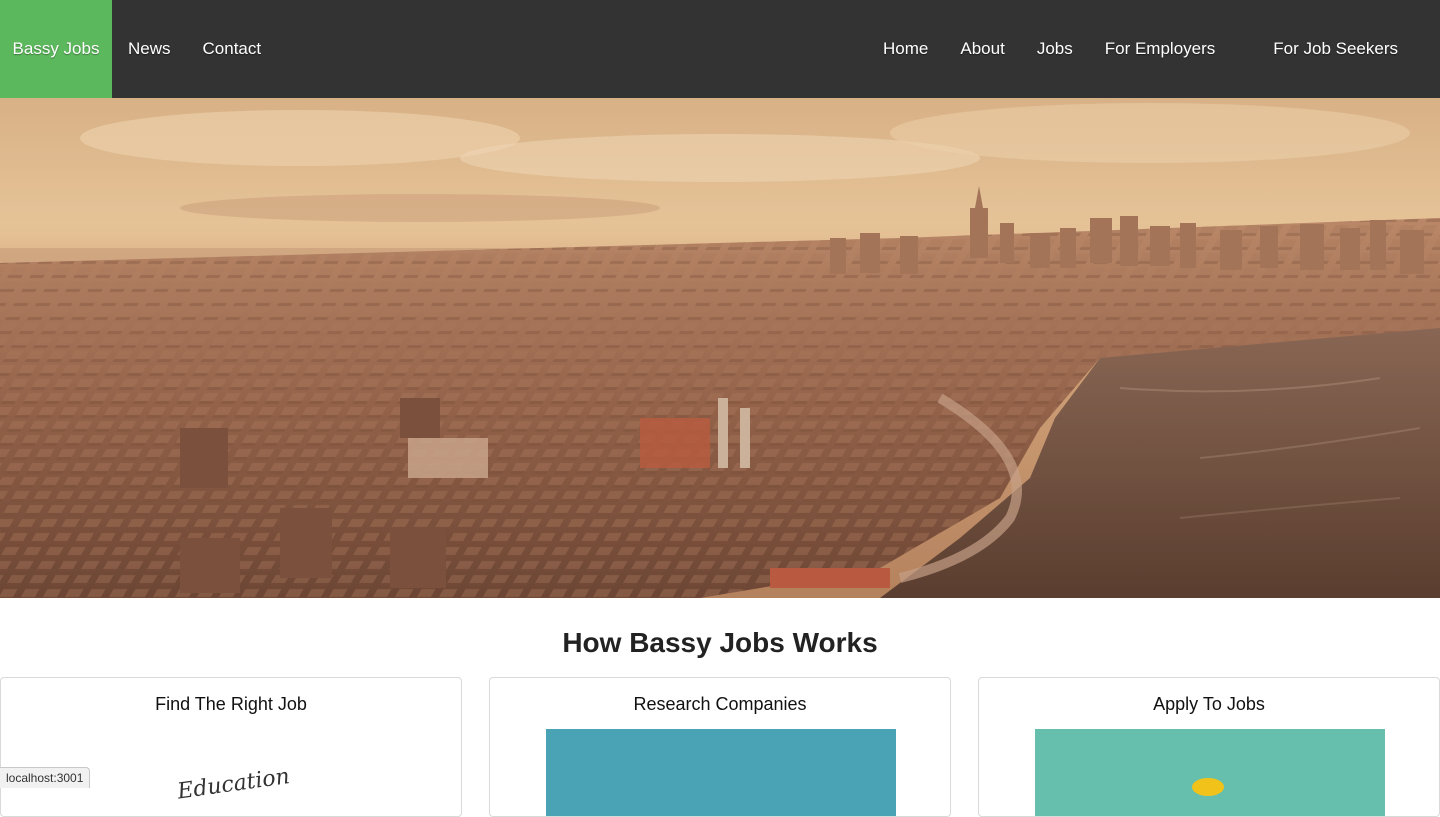 This screenshot has height=817, width=1440. Describe the element at coordinates (194, 49) in the screenshot. I see `nav-left-group: News Contact` at that location.